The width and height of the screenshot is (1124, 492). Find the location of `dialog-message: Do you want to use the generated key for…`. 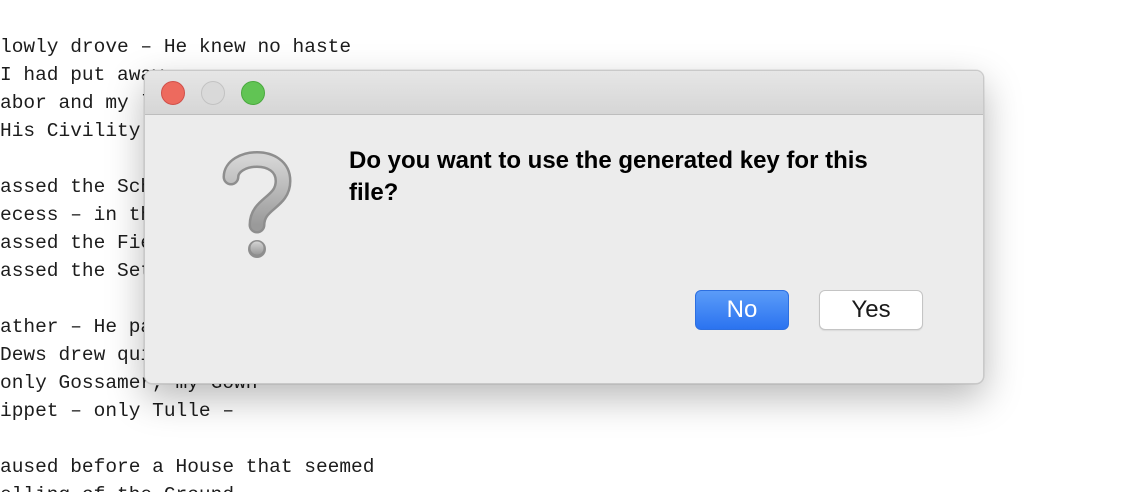

dialog-message: Do you want to use the generated key for… is located at coordinates (608, 176).